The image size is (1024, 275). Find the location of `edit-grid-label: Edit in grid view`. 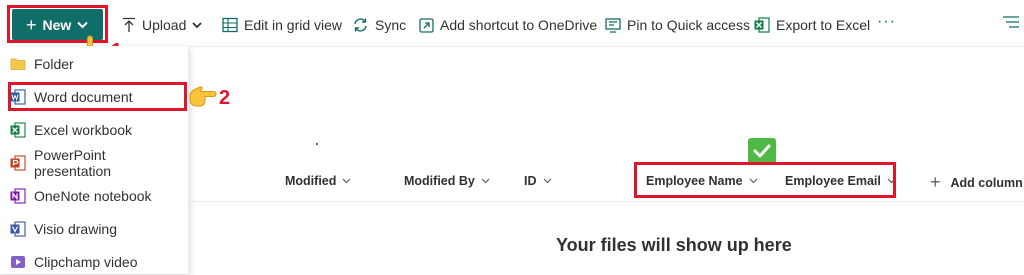

edit-grid-label: Edit in grid view is located at coordinates (293, 25).